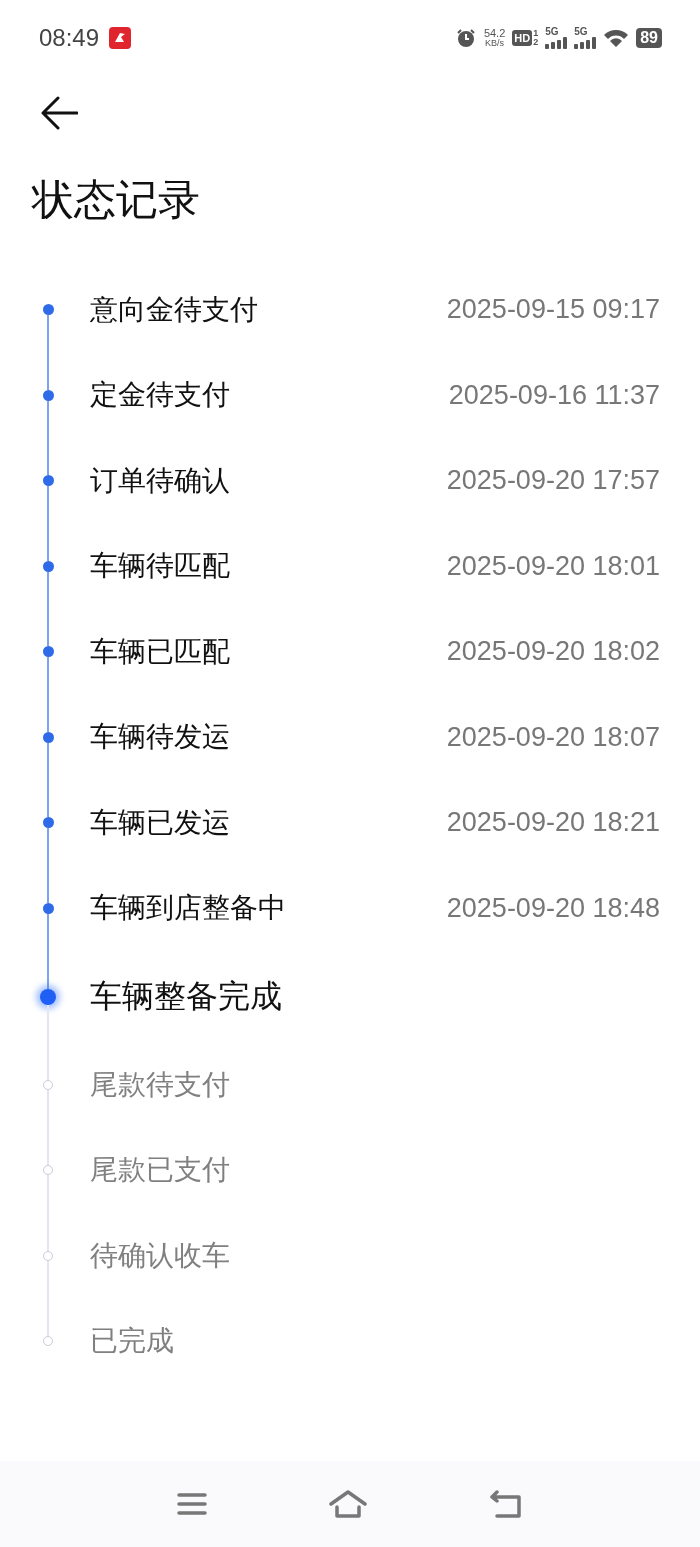 The width and height of the screenshot is (700, 1547). Describe the element at coordinates (160, 566) in the screenshot. I see `step-label: 车辆待匹配` at that location.